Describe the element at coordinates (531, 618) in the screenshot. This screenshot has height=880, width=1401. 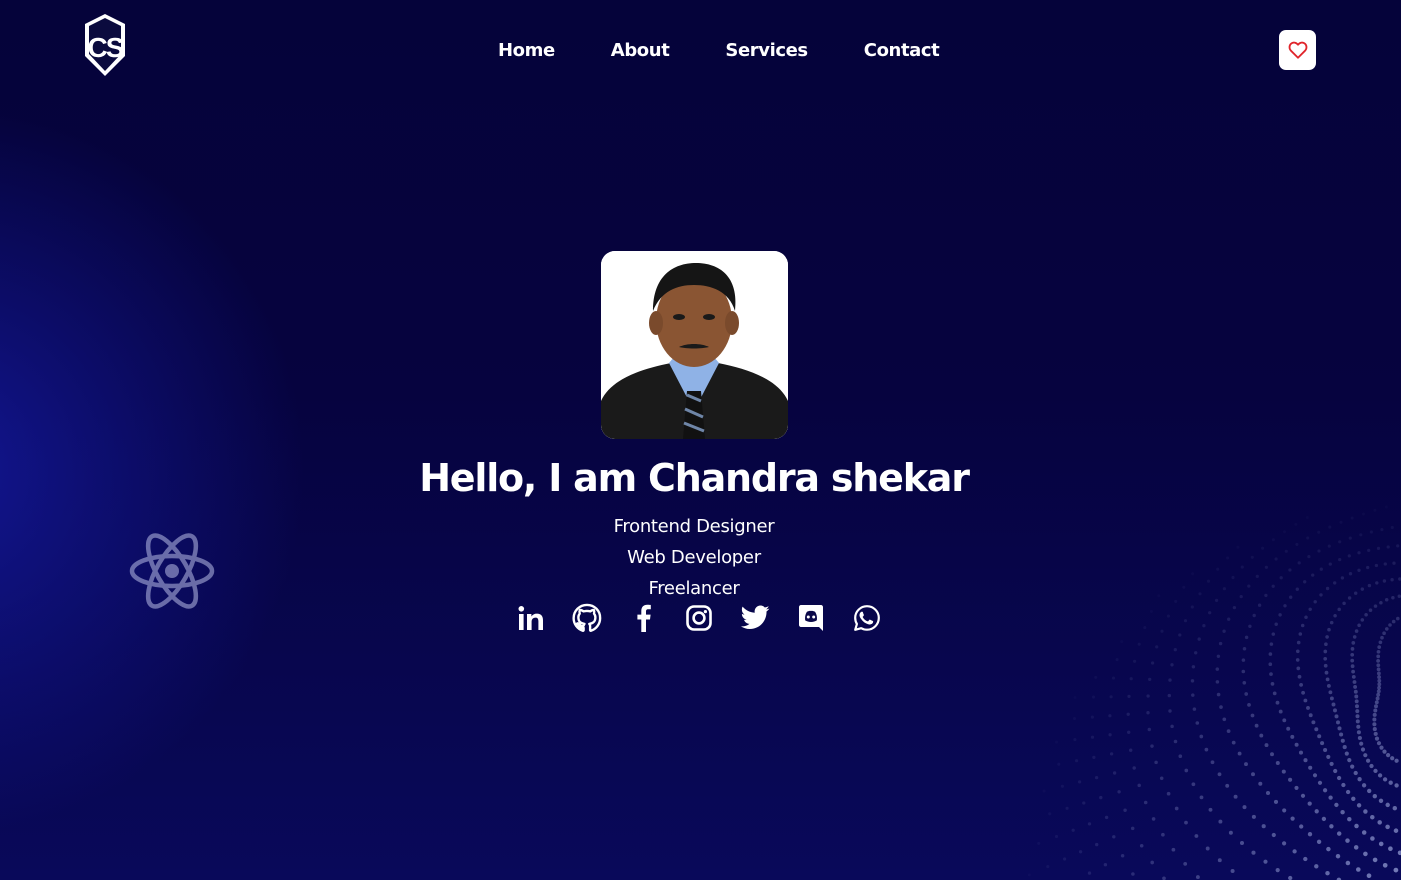
I see `linkedin-icon` at that location.